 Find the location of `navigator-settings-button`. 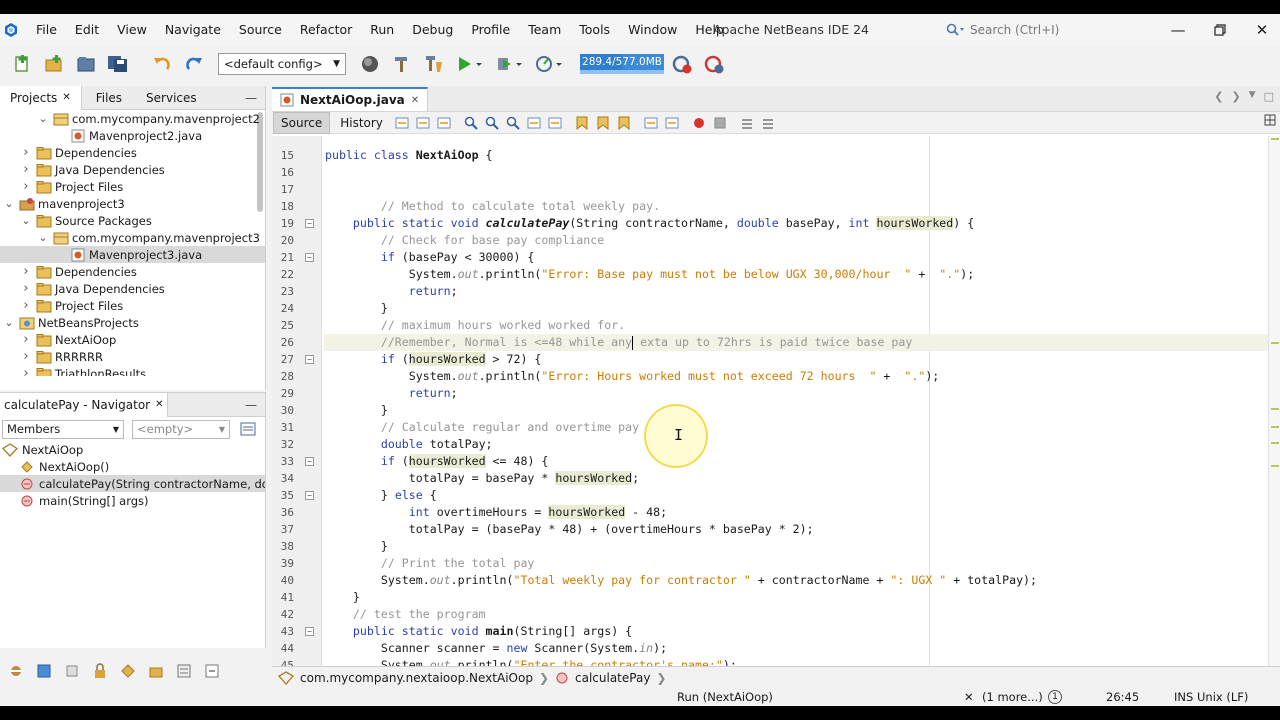

navigator-settings-button is located at coordinates (248, 429).